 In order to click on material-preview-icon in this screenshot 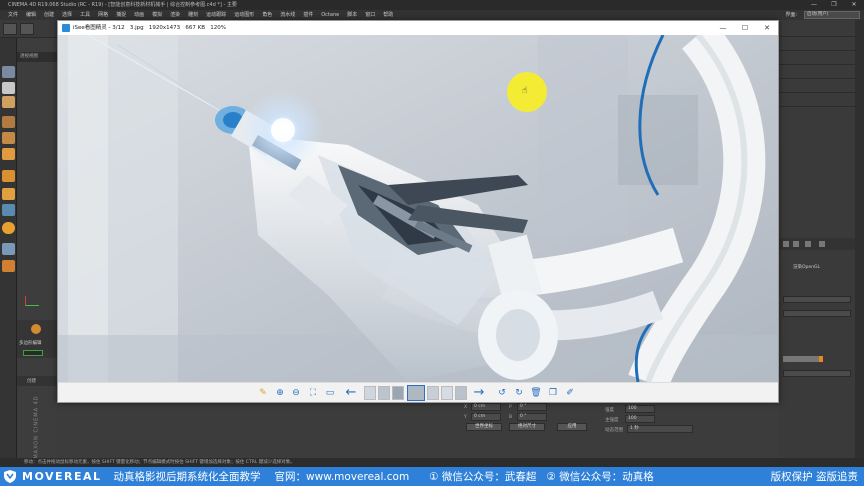, I will do `click(36, 329)`.